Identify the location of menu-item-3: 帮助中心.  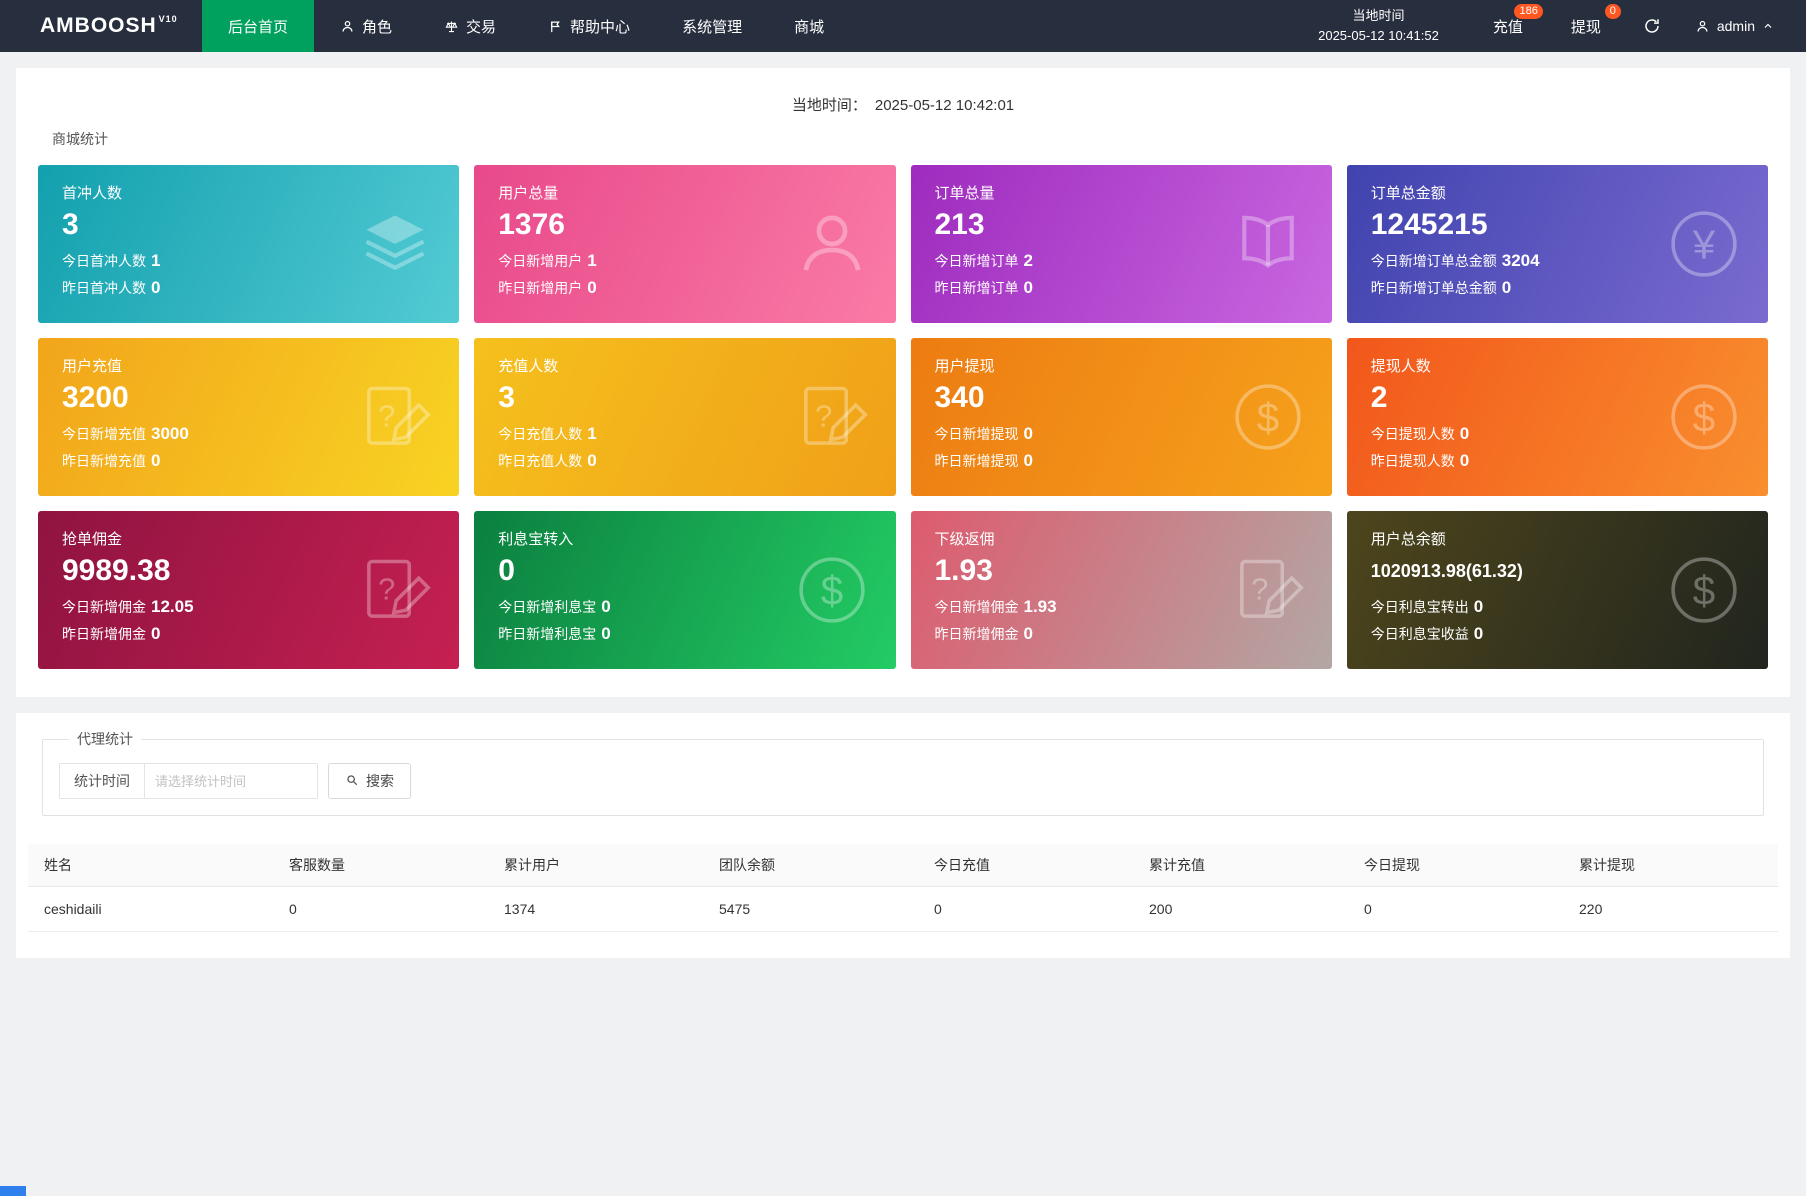
(589, 26).